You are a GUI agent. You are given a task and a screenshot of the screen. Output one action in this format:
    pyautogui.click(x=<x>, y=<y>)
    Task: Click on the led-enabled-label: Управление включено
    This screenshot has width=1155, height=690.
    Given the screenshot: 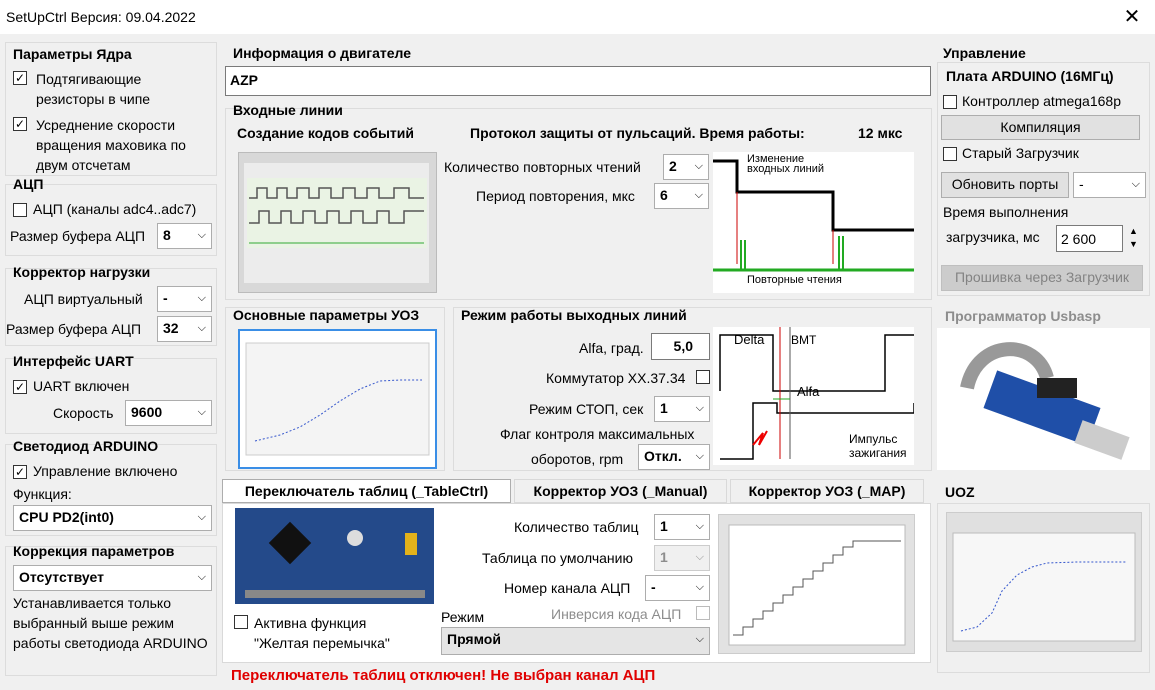 What is the action you would take?
    pyautogui.click(x=105, y=471)
    